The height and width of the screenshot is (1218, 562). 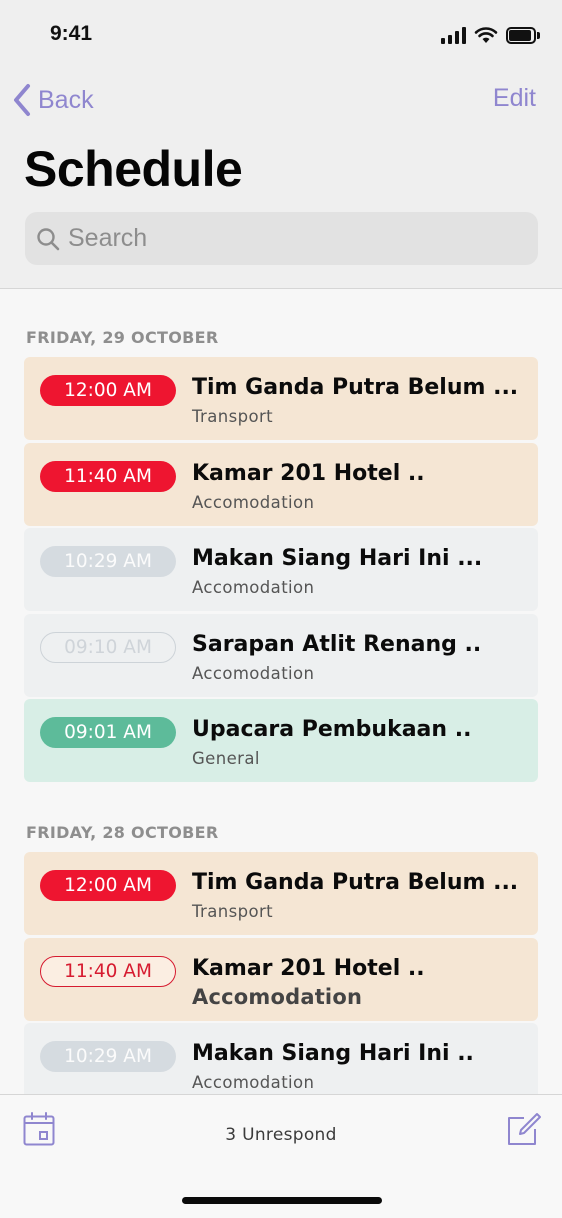 I want to click on wifi-icon, so click(x=486, y=35).